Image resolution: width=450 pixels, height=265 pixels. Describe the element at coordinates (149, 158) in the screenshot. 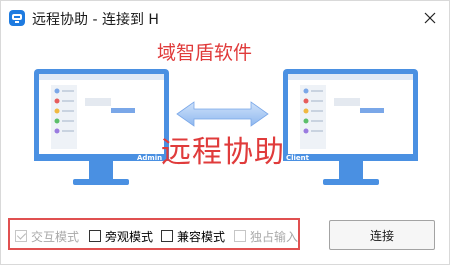

I see `admin-monitor-label: Admin` at that location.